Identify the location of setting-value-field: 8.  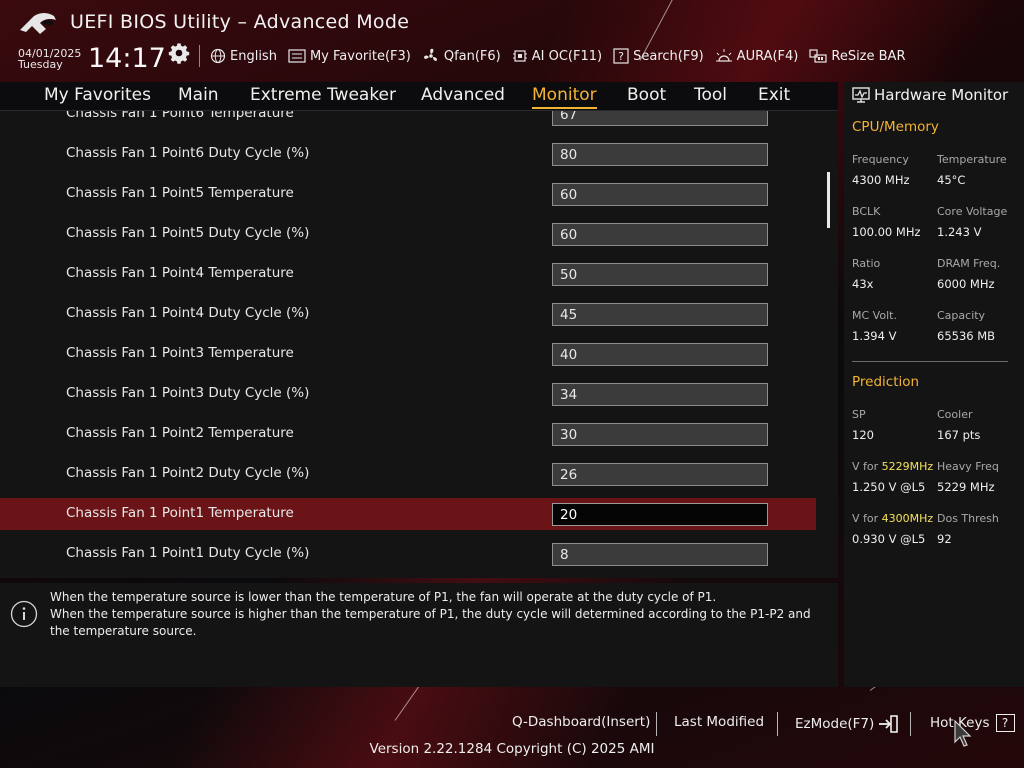
(660, 554).